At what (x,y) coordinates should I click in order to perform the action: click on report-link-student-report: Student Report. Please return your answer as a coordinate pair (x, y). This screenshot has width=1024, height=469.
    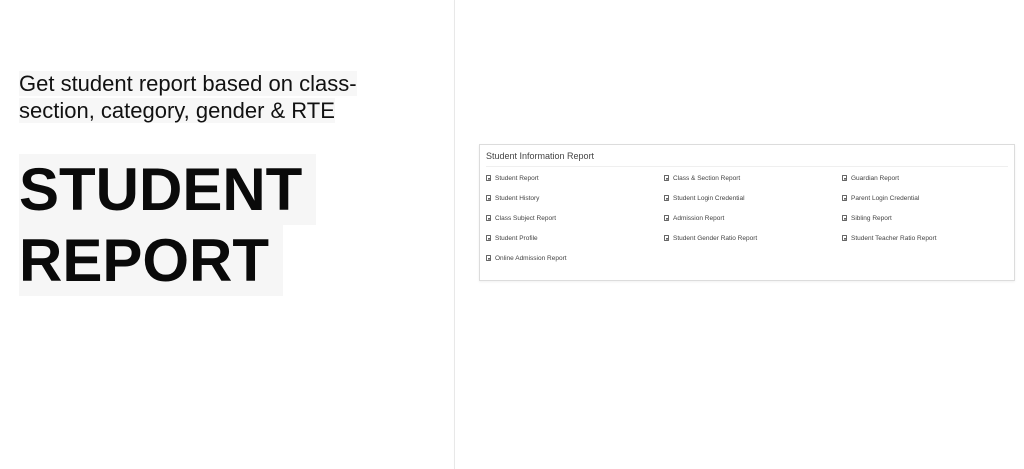
    Looking at the image, I should click on (512, 178).